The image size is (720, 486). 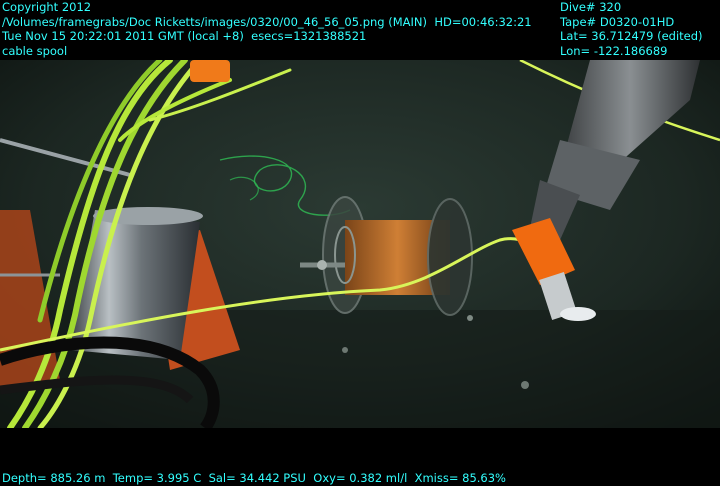 I want to click on dive-number: Dive# 320, so click(x=591, y=7).